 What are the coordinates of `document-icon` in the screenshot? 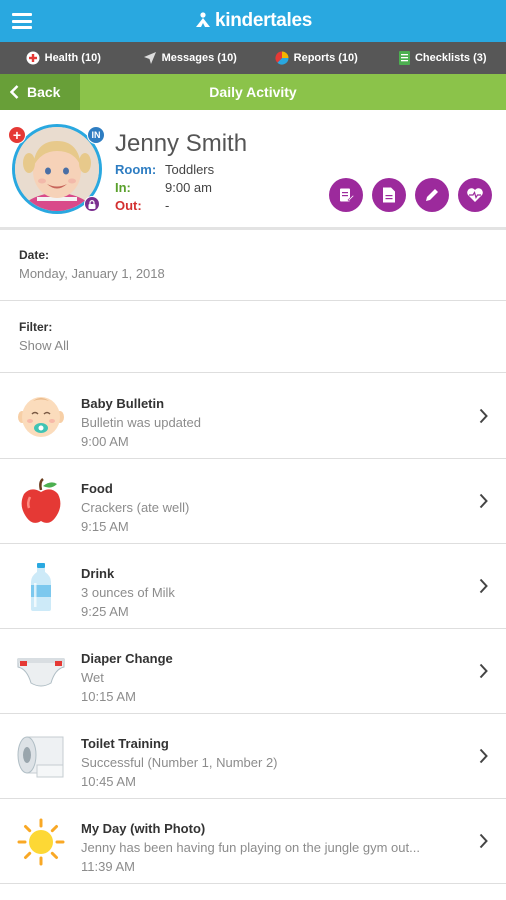 It's located at (389, 195).